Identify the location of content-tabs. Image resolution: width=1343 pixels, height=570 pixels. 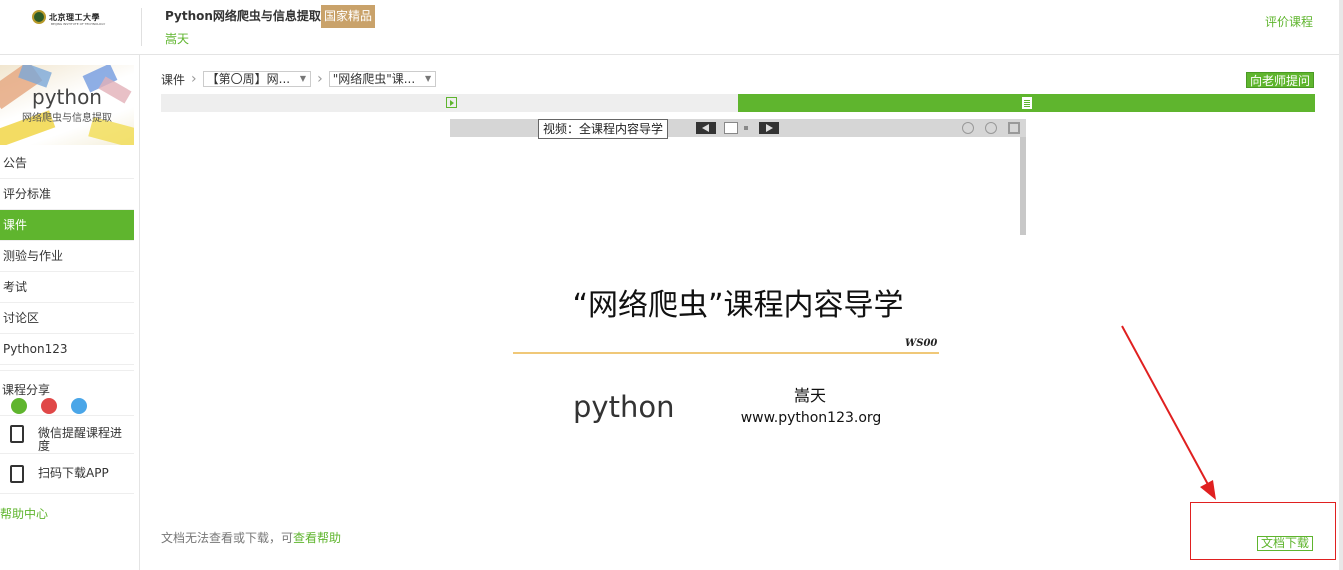
(738, 103).